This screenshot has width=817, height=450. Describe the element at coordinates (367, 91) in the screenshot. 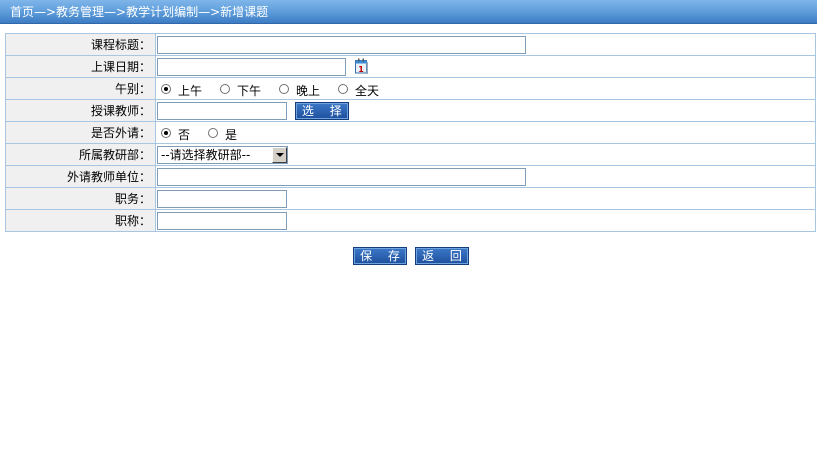

I see `session-option-allday: 全天` at that location.